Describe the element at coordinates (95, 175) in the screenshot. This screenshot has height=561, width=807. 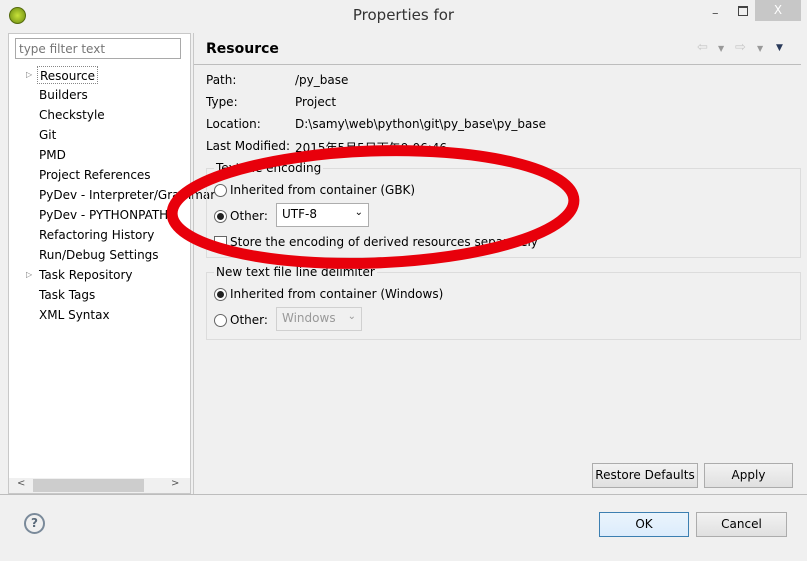
I see `tree-item: Project References` at that location.